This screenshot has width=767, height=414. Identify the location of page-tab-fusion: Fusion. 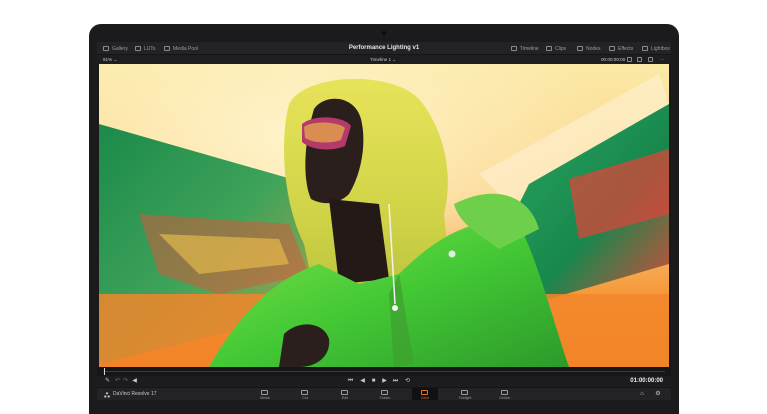
(385, 394).